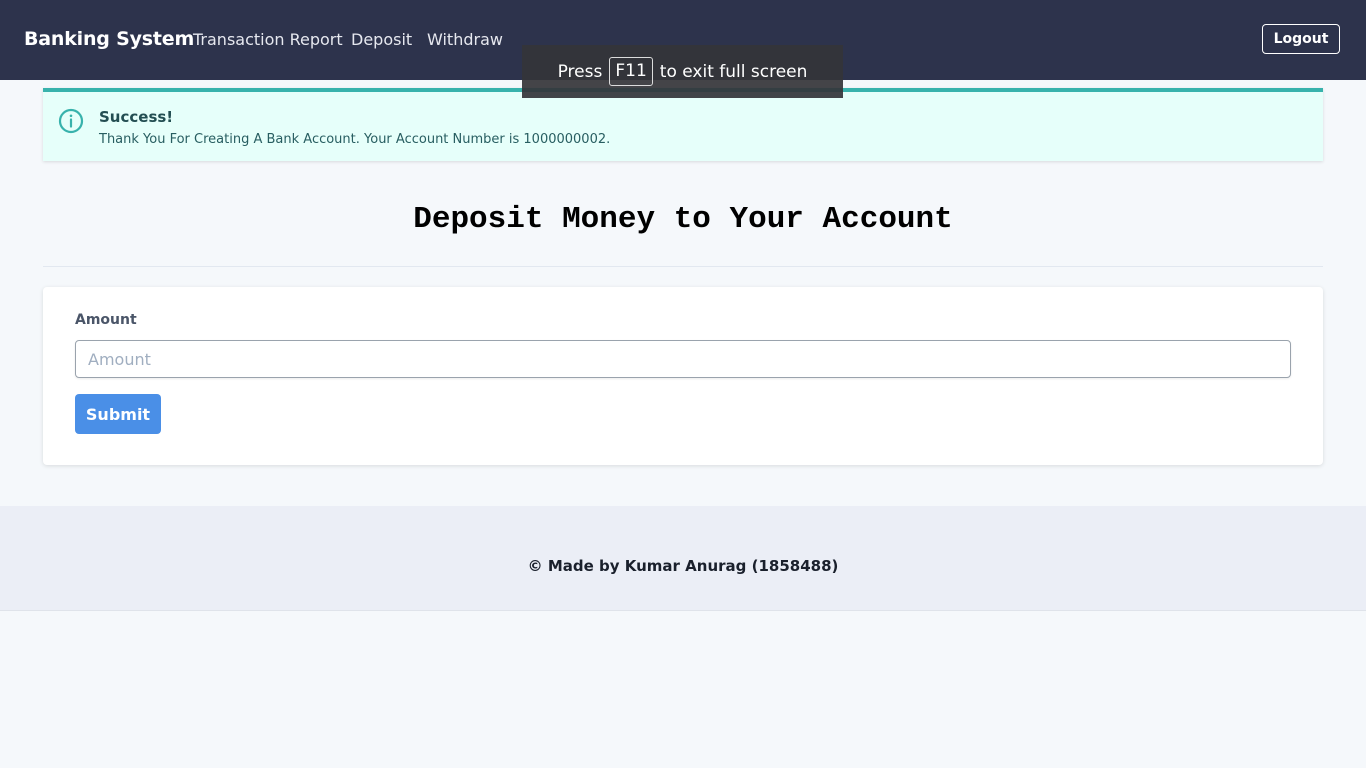  What do you see at coordinates (631, 71) in the screenshot?
I see `toast-key: F11` at bounding box center [631, 71].